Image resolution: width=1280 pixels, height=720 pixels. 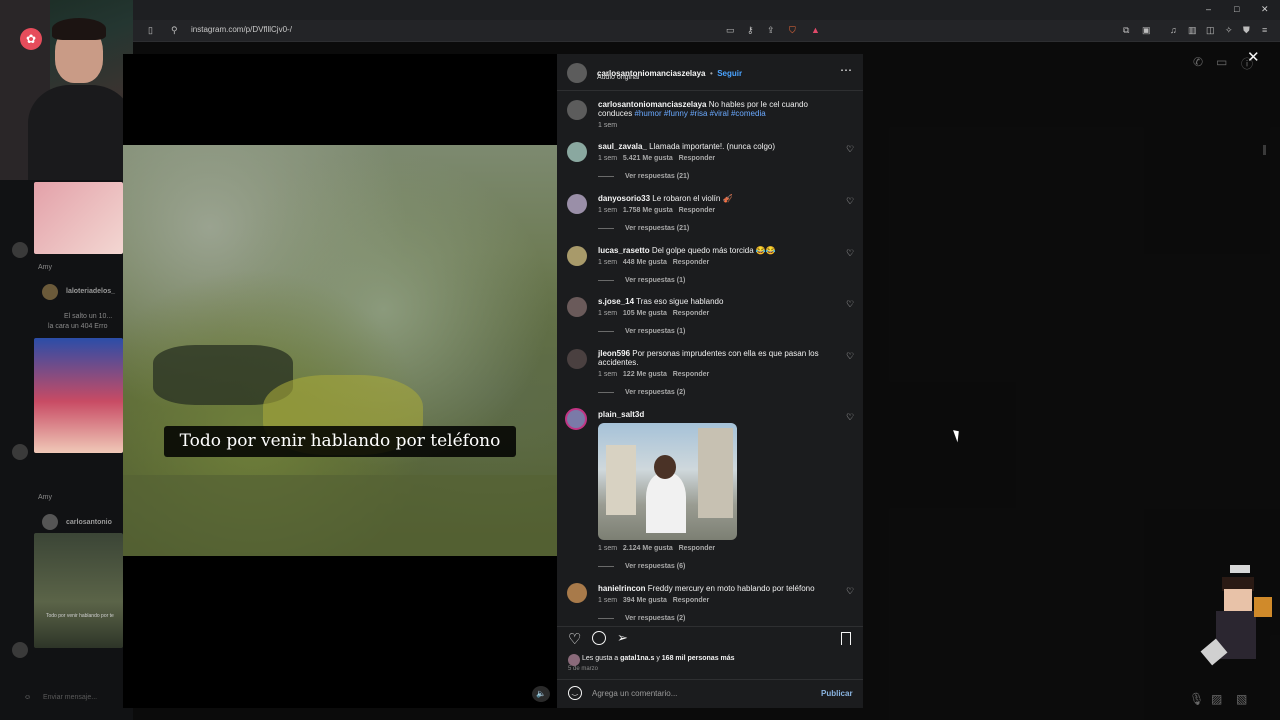 I want to click on view-replies: Ver respuestas (6), so click(x=641, y=566).